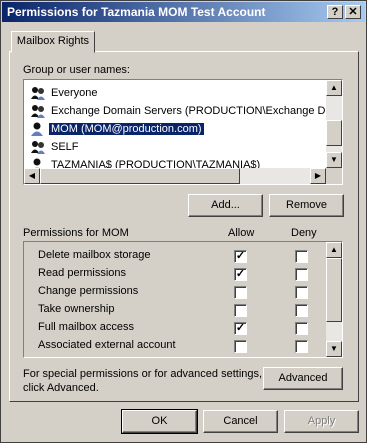 The image size is (367, 443). I want to click on user-name: MOM (MOM@production.com), so click(126, 128).